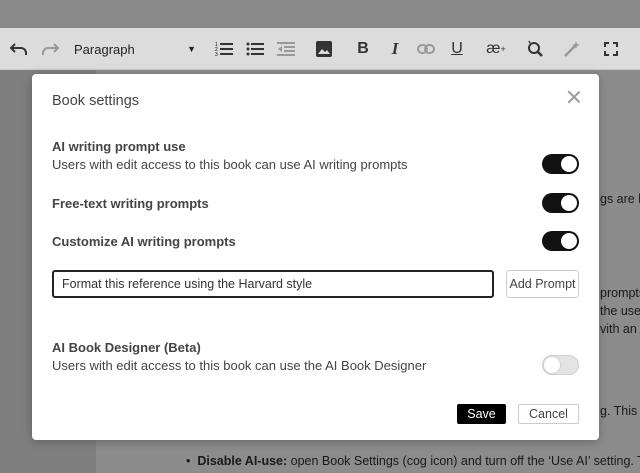 The height and width of the screenshot is (473, 640). Describe the element at coordinates (119, 146) in the screenshot. I see `ai-prompt-use-title: AI writing prompt use` at that location.